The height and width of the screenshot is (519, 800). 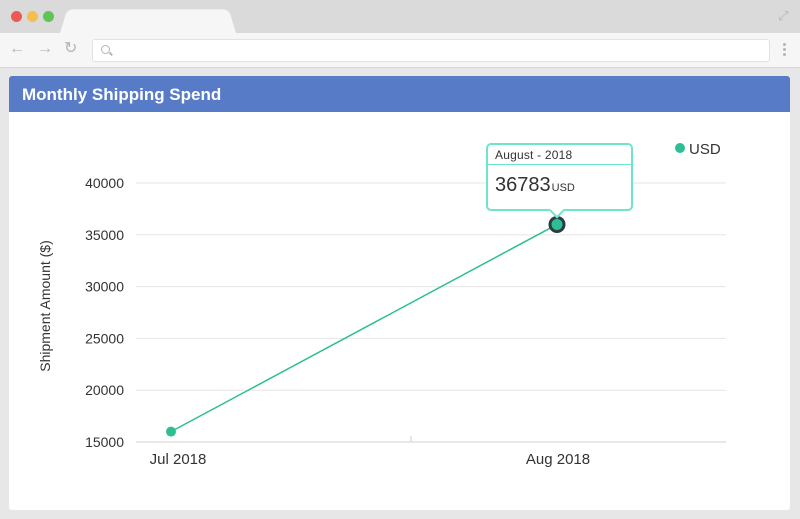 I want to click on data-point-highlighted, so click(x=557, y=224).